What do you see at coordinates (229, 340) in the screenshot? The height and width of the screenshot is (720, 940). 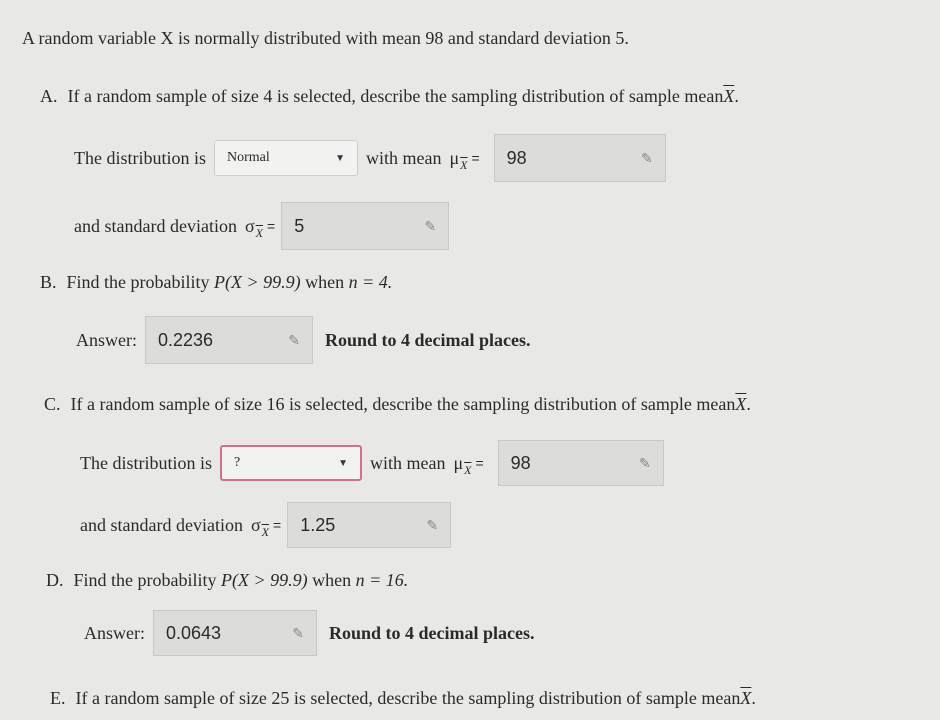 I see `answer-input: 0.2236 ✎` at bounding box center [229, 340].